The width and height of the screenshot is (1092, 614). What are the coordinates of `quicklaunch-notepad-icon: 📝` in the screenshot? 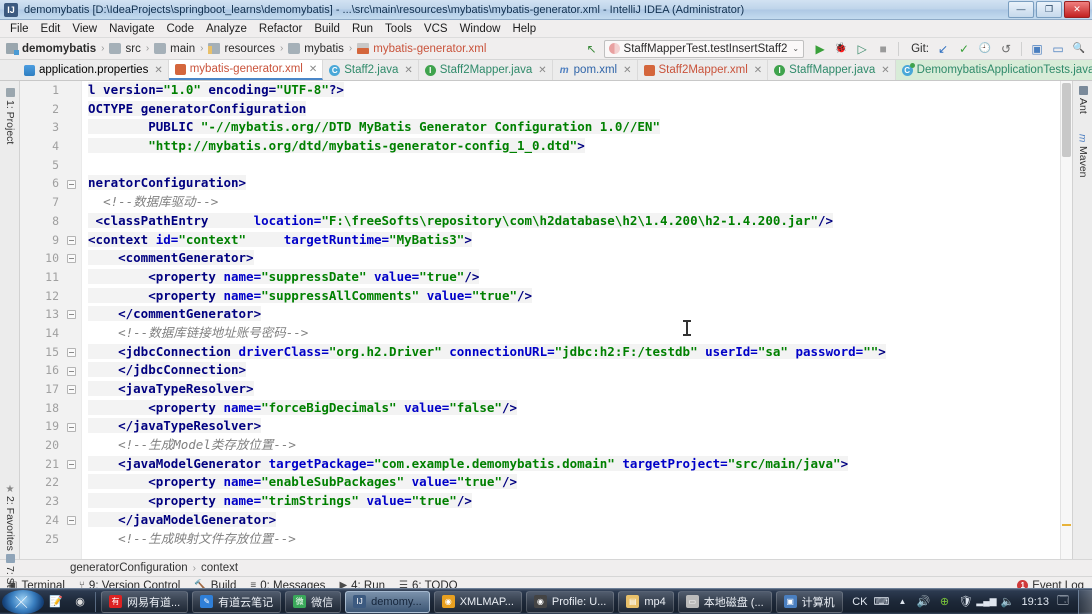 It's located at (56, 602).